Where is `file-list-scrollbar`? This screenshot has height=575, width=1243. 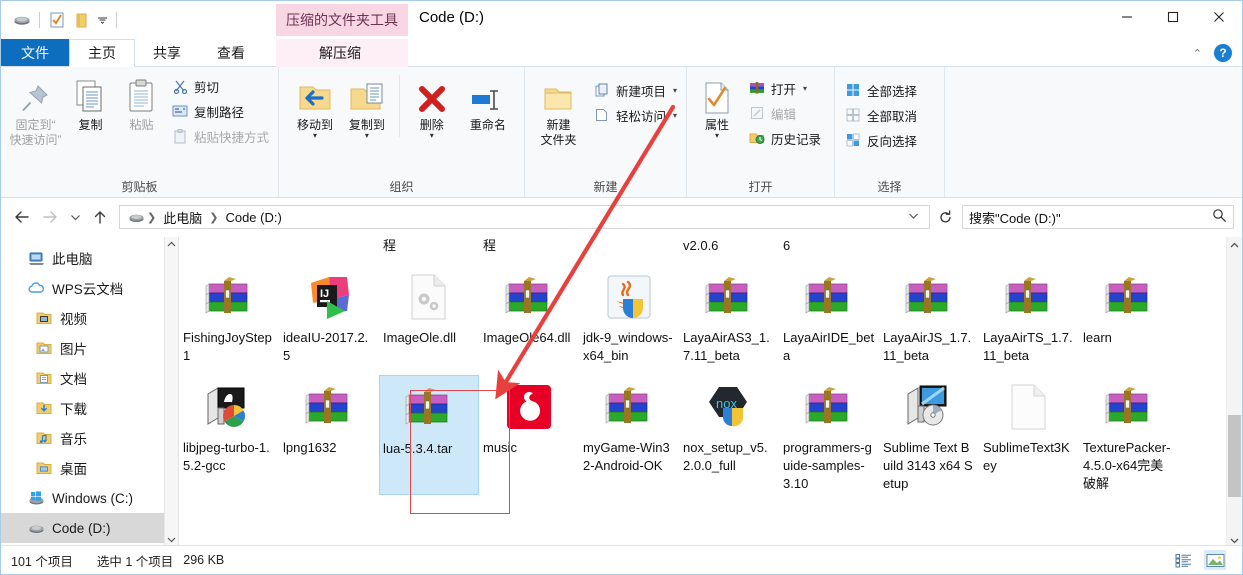
file-list-scrollbar is located at coordinates (1234, 393).